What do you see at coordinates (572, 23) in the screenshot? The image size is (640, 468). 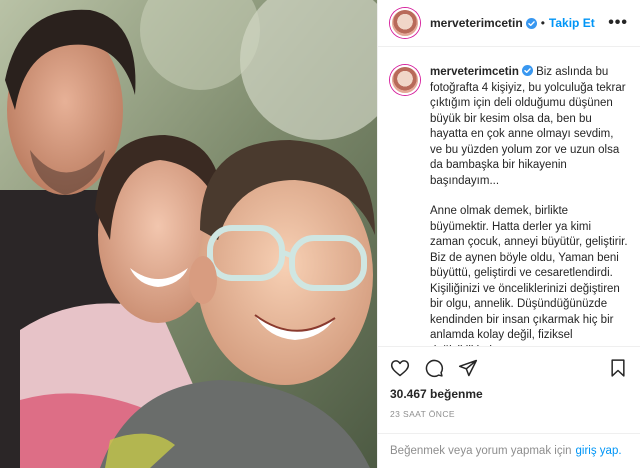 I see `follow-button: Takip Et` at bounding box center [572, 23].